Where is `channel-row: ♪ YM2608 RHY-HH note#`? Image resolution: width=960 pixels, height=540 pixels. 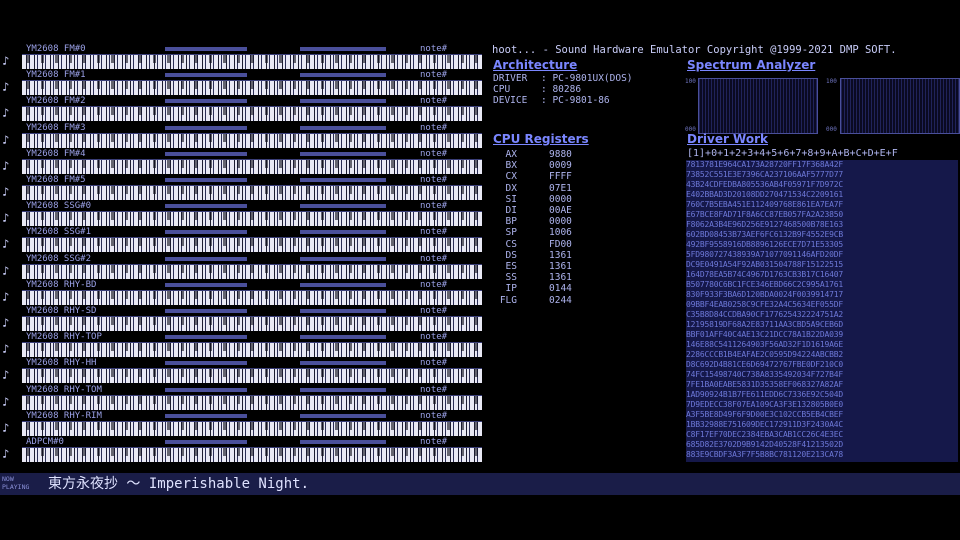
channel-row: ♪ YM2608 RHY-HH note# is located at coordinates (243, 371).